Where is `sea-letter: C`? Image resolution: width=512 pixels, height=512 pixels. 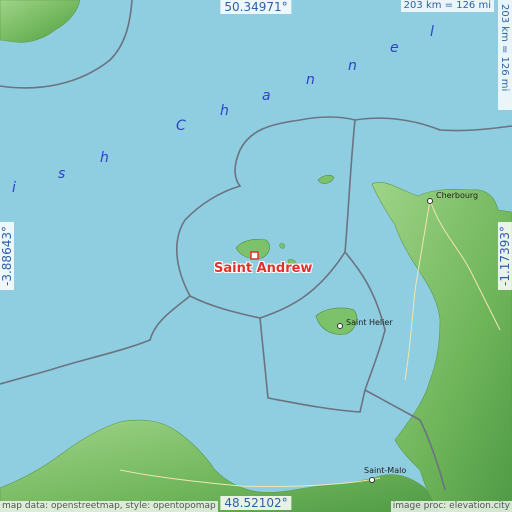
sea-letter: C is located at coordinates (181, 126).